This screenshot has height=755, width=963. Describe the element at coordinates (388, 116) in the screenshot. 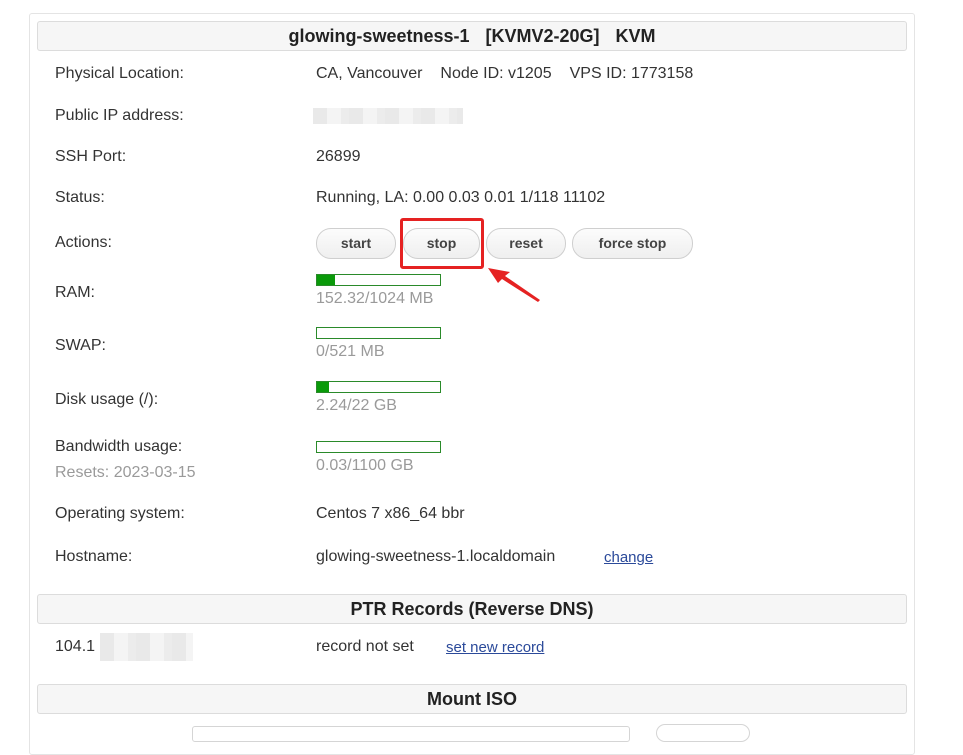

I see `public-ip-redacted` at that location.